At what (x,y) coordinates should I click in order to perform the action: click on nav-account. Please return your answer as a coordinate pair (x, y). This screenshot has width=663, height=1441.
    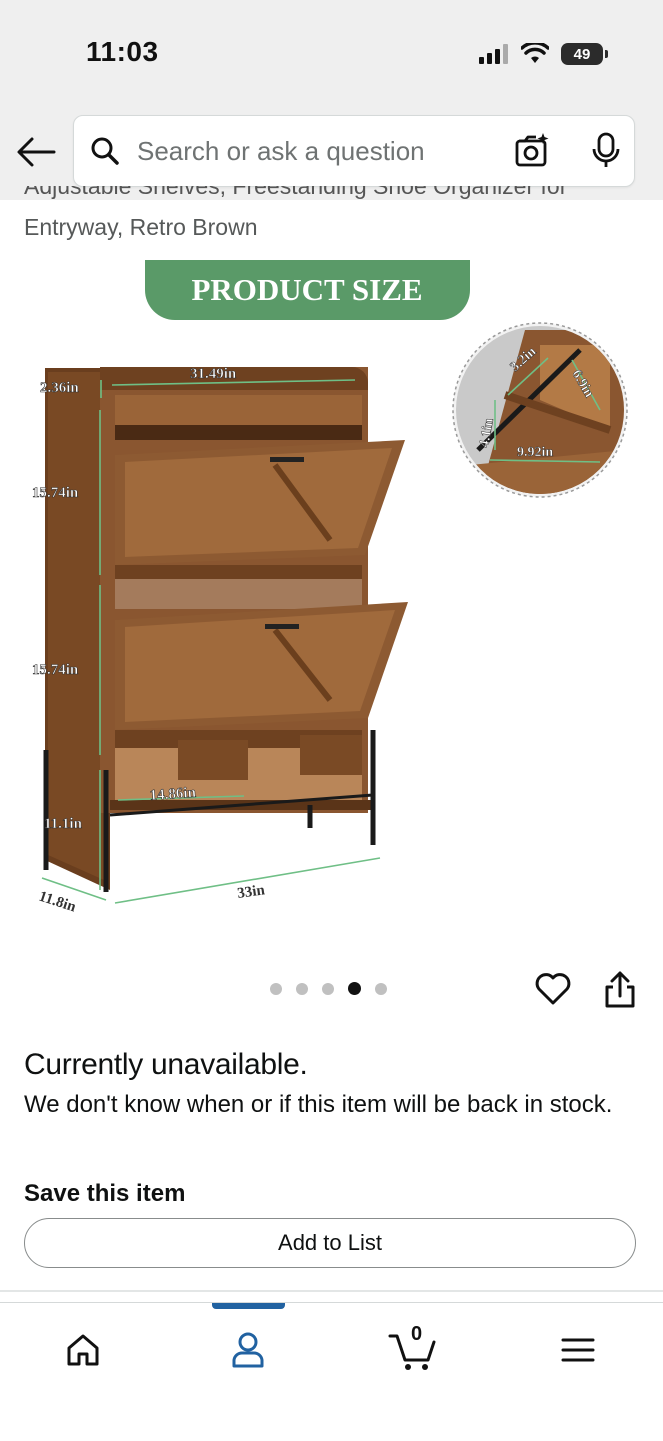
    Looking at the image, I should click on (248, 1350).